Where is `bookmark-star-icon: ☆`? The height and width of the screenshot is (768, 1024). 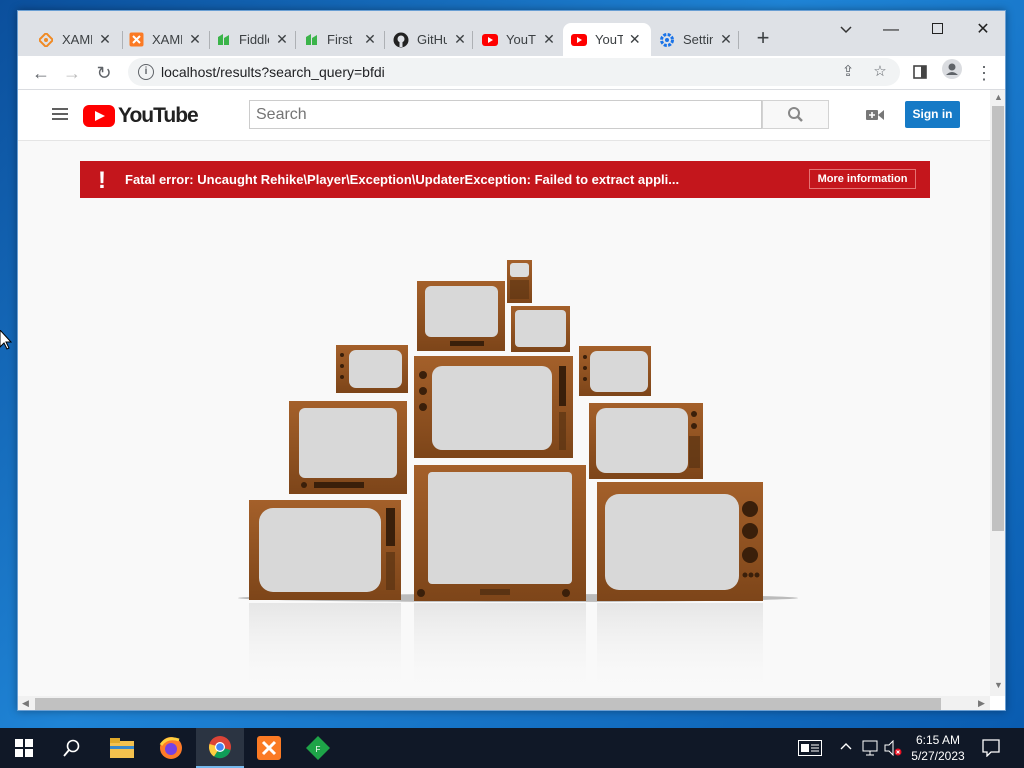 bookmark-star-icon: ☆ is located at coordinates (880, 72).